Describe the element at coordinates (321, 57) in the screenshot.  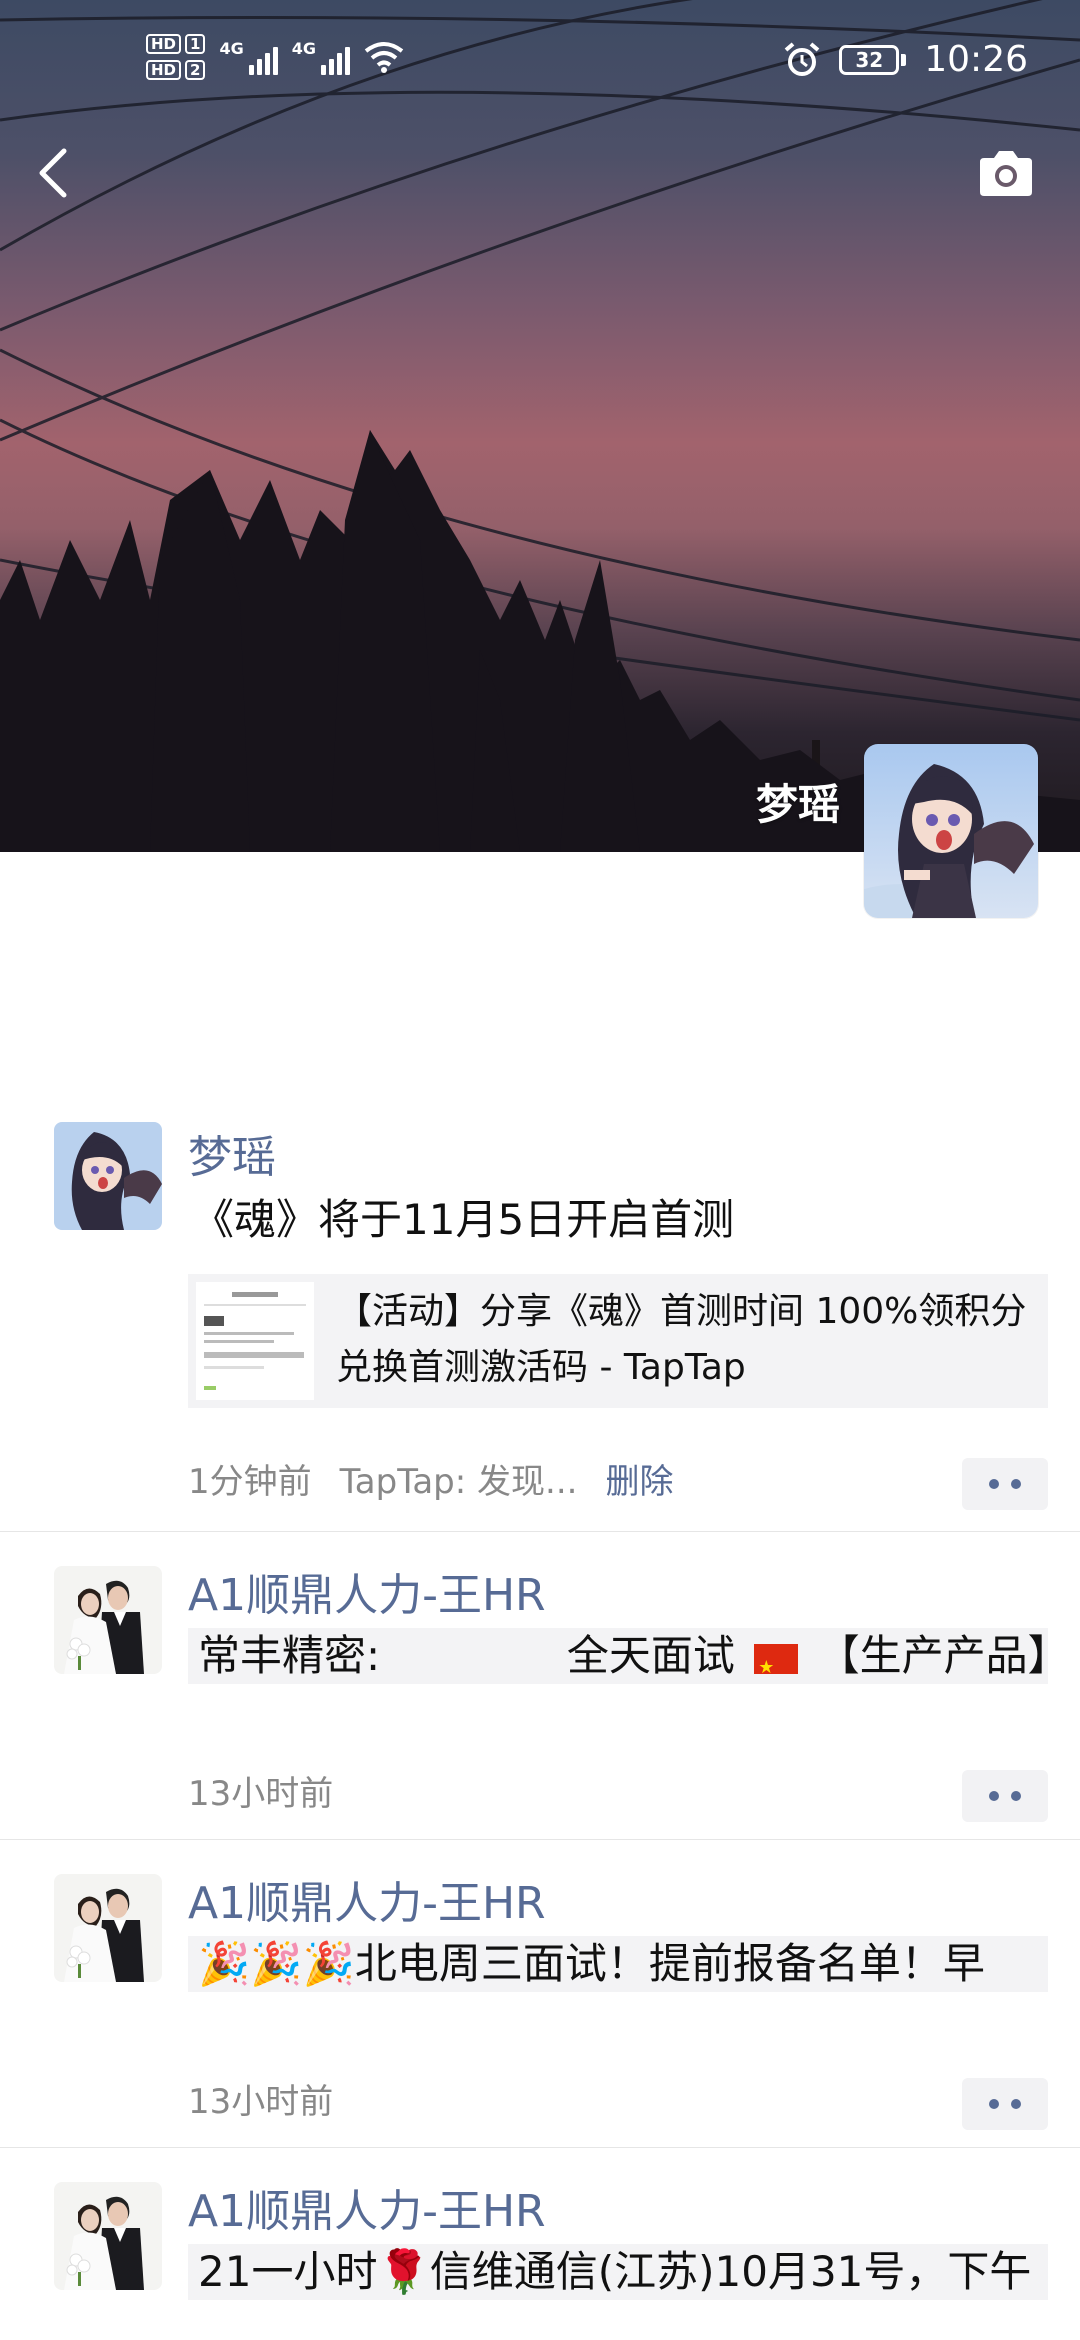
I see `signal-icon-sim2: 4G` at that location.